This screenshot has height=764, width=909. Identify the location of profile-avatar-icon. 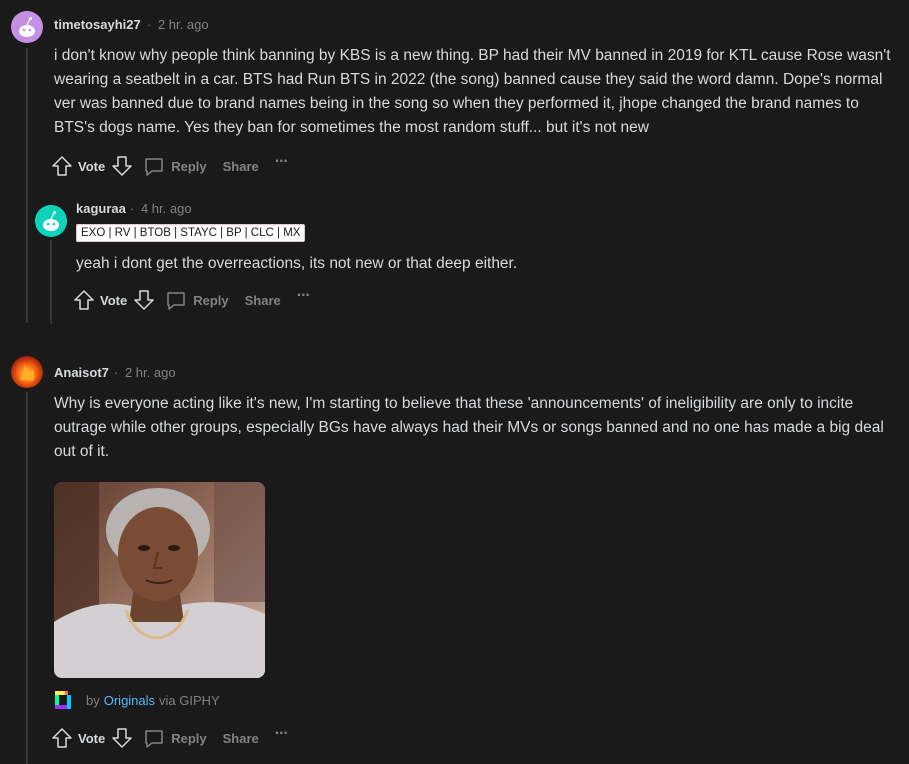
(27, 372).